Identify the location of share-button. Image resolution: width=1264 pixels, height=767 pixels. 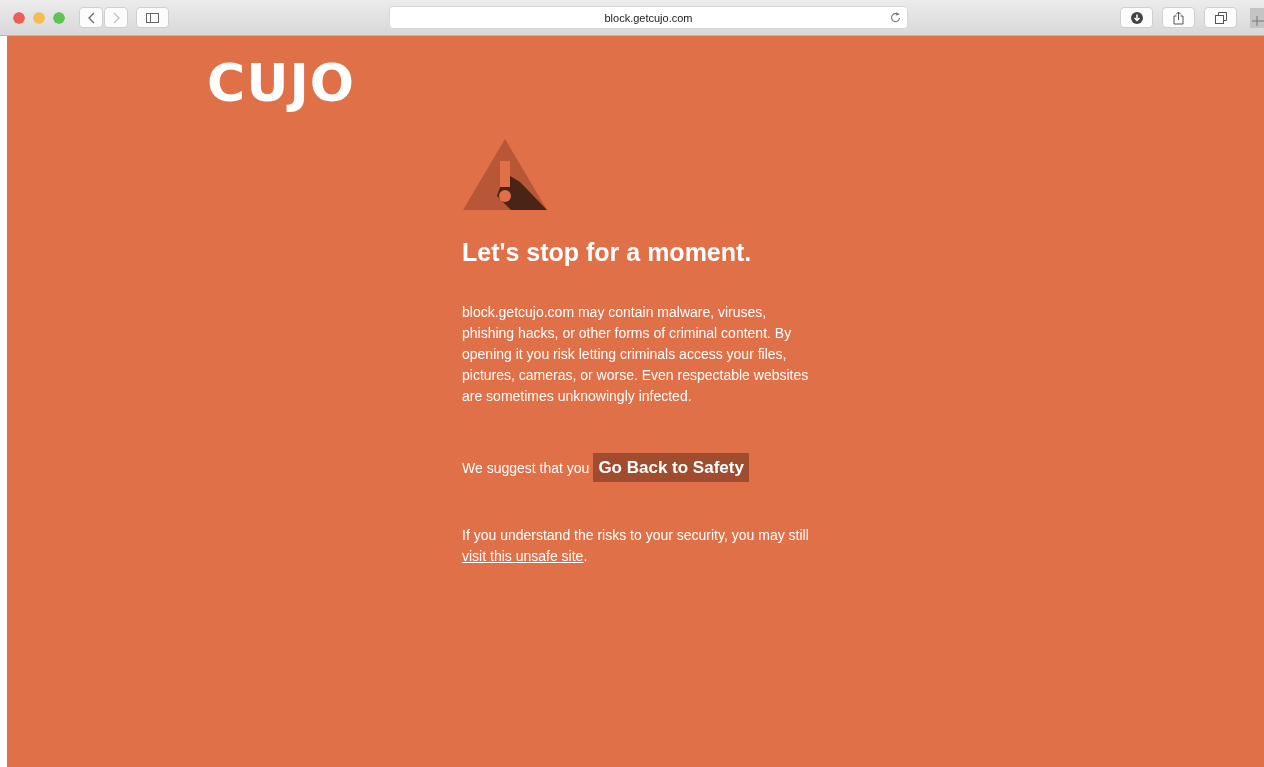
(1178, 17).